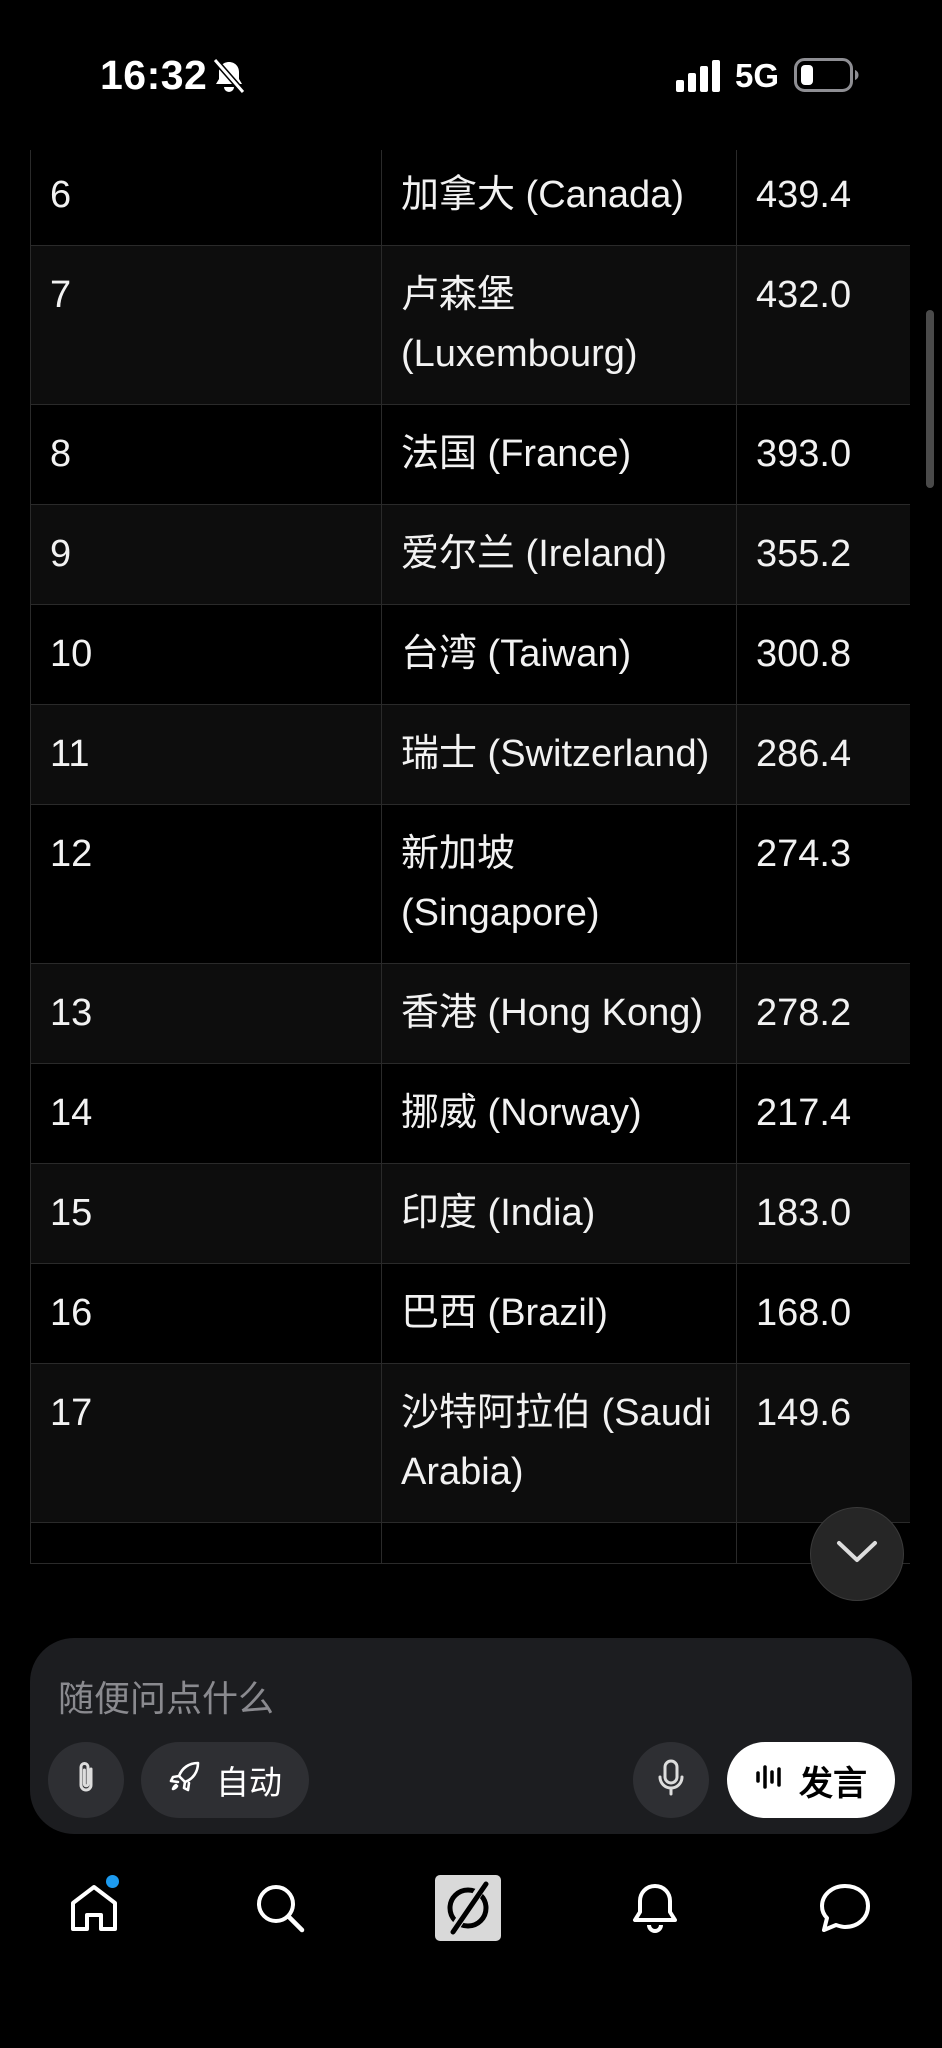 This screenshot has height=2048, width=942. I want to click on table-row: 9 爱尔兰 (Ireland) 355.2, so click(470, 554).